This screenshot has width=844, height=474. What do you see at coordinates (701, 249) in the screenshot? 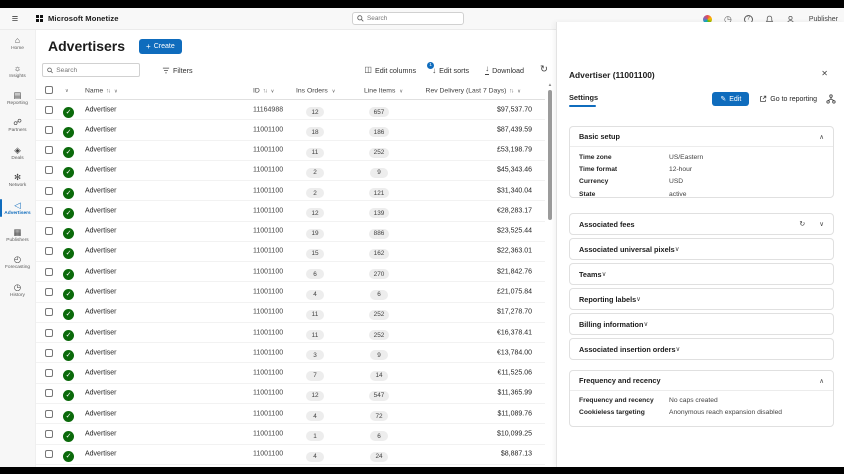
I see `accordion-section: Associated universal pixels ↻ ∨` at bounding box center [701, 249].